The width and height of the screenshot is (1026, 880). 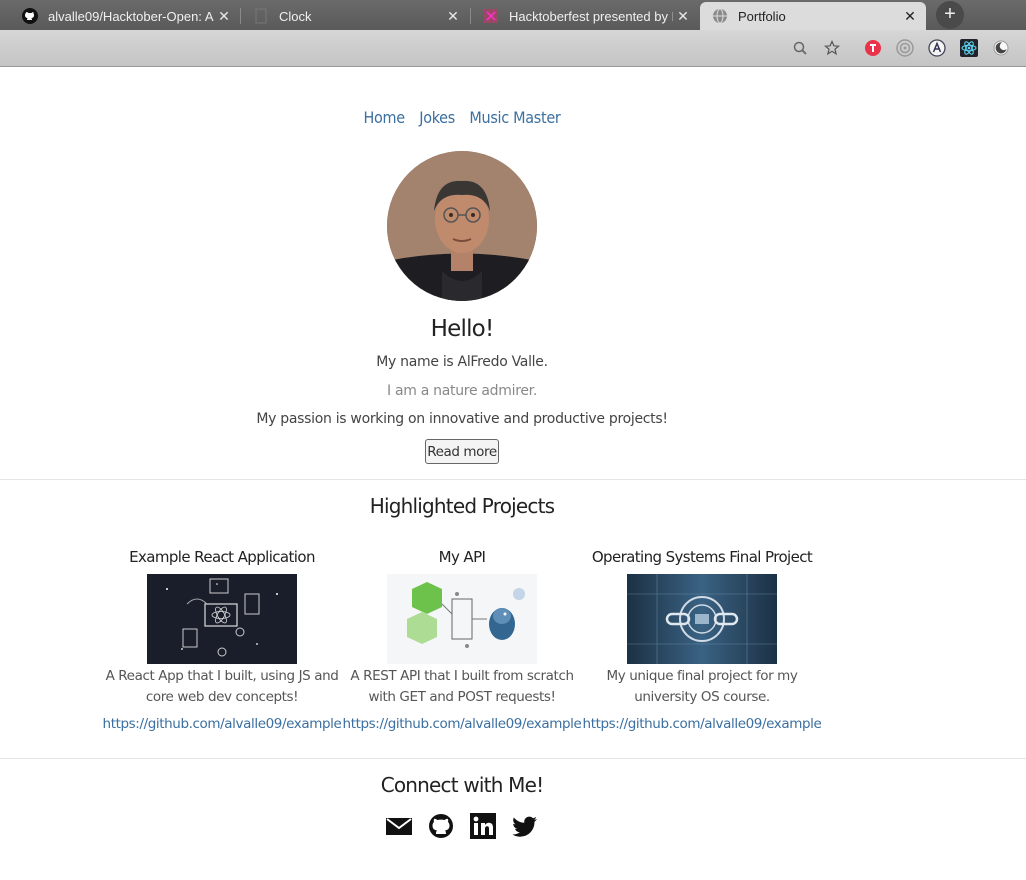 I want to click on new-tab-button: +, so click(x=950, y=15).